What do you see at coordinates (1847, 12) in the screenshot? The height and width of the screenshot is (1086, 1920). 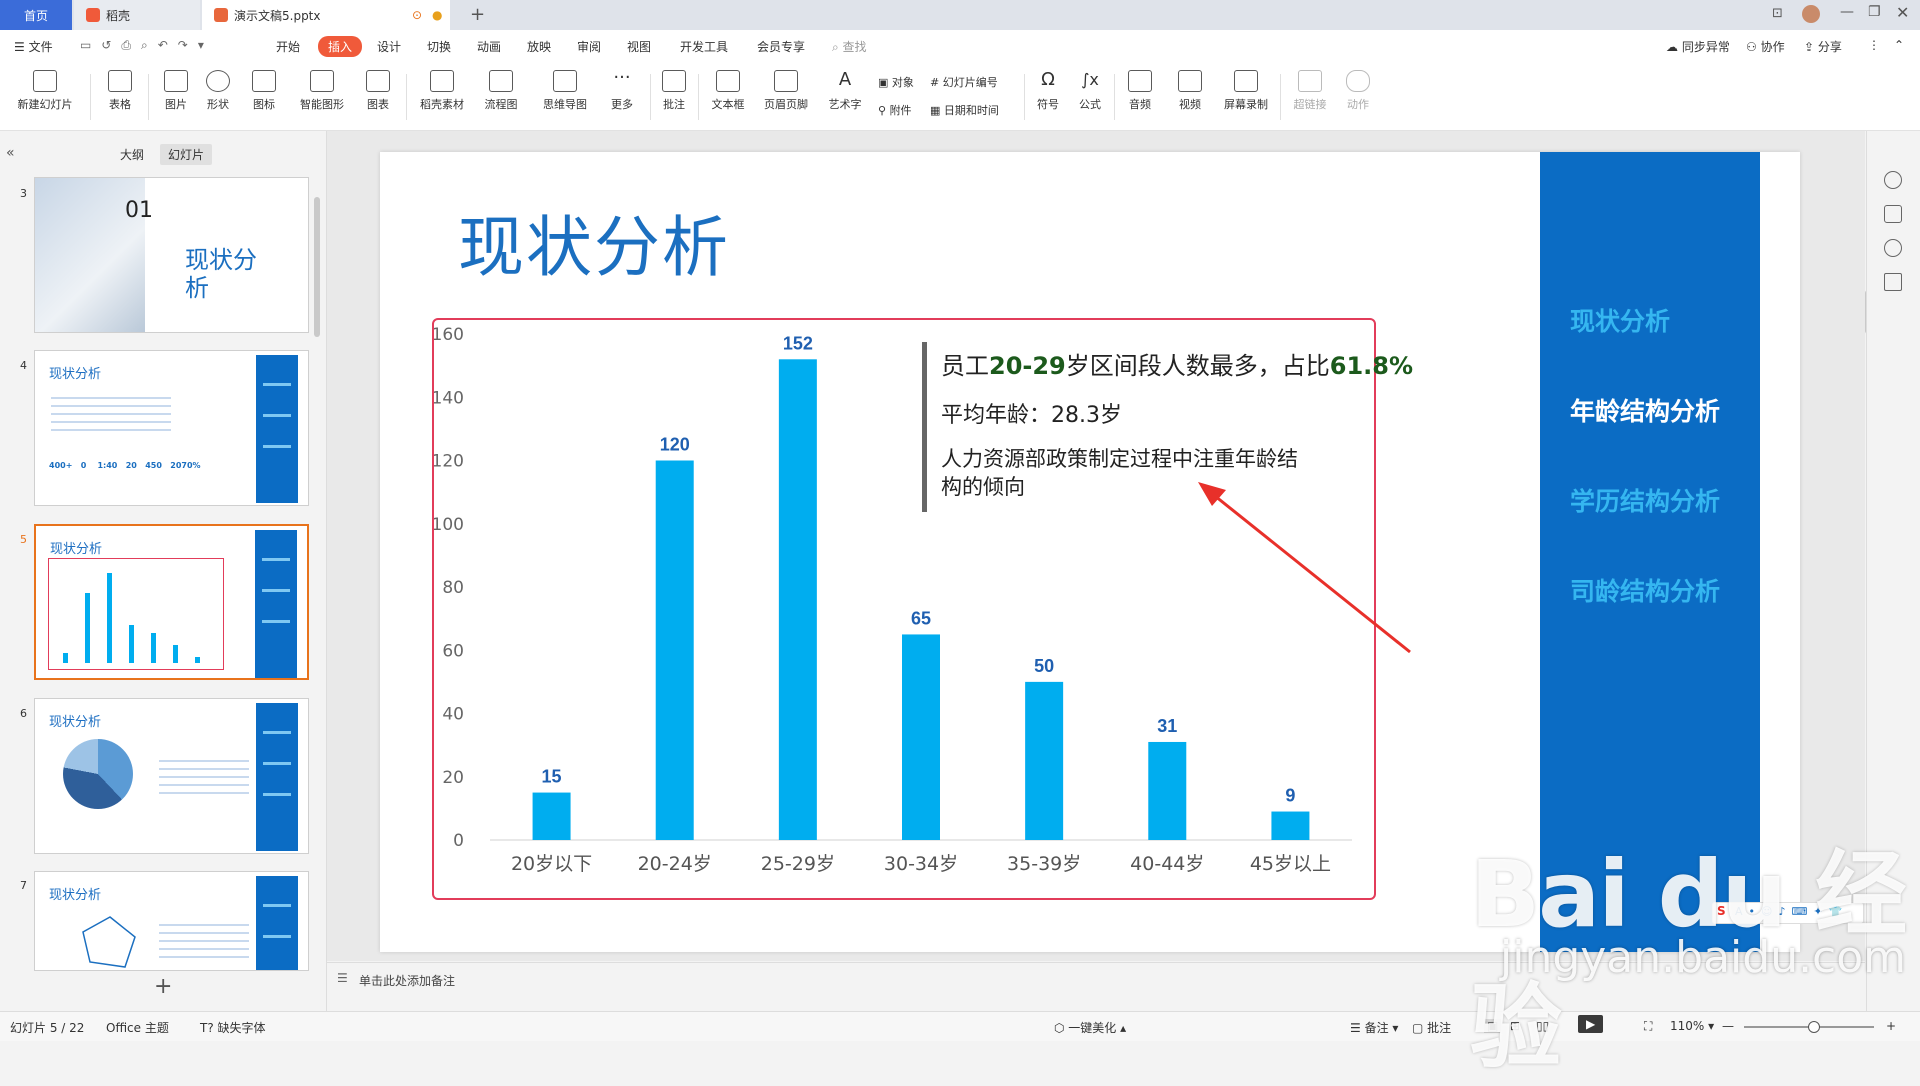 I see `minimize-icon: —` at bounding box center [1847, 12].